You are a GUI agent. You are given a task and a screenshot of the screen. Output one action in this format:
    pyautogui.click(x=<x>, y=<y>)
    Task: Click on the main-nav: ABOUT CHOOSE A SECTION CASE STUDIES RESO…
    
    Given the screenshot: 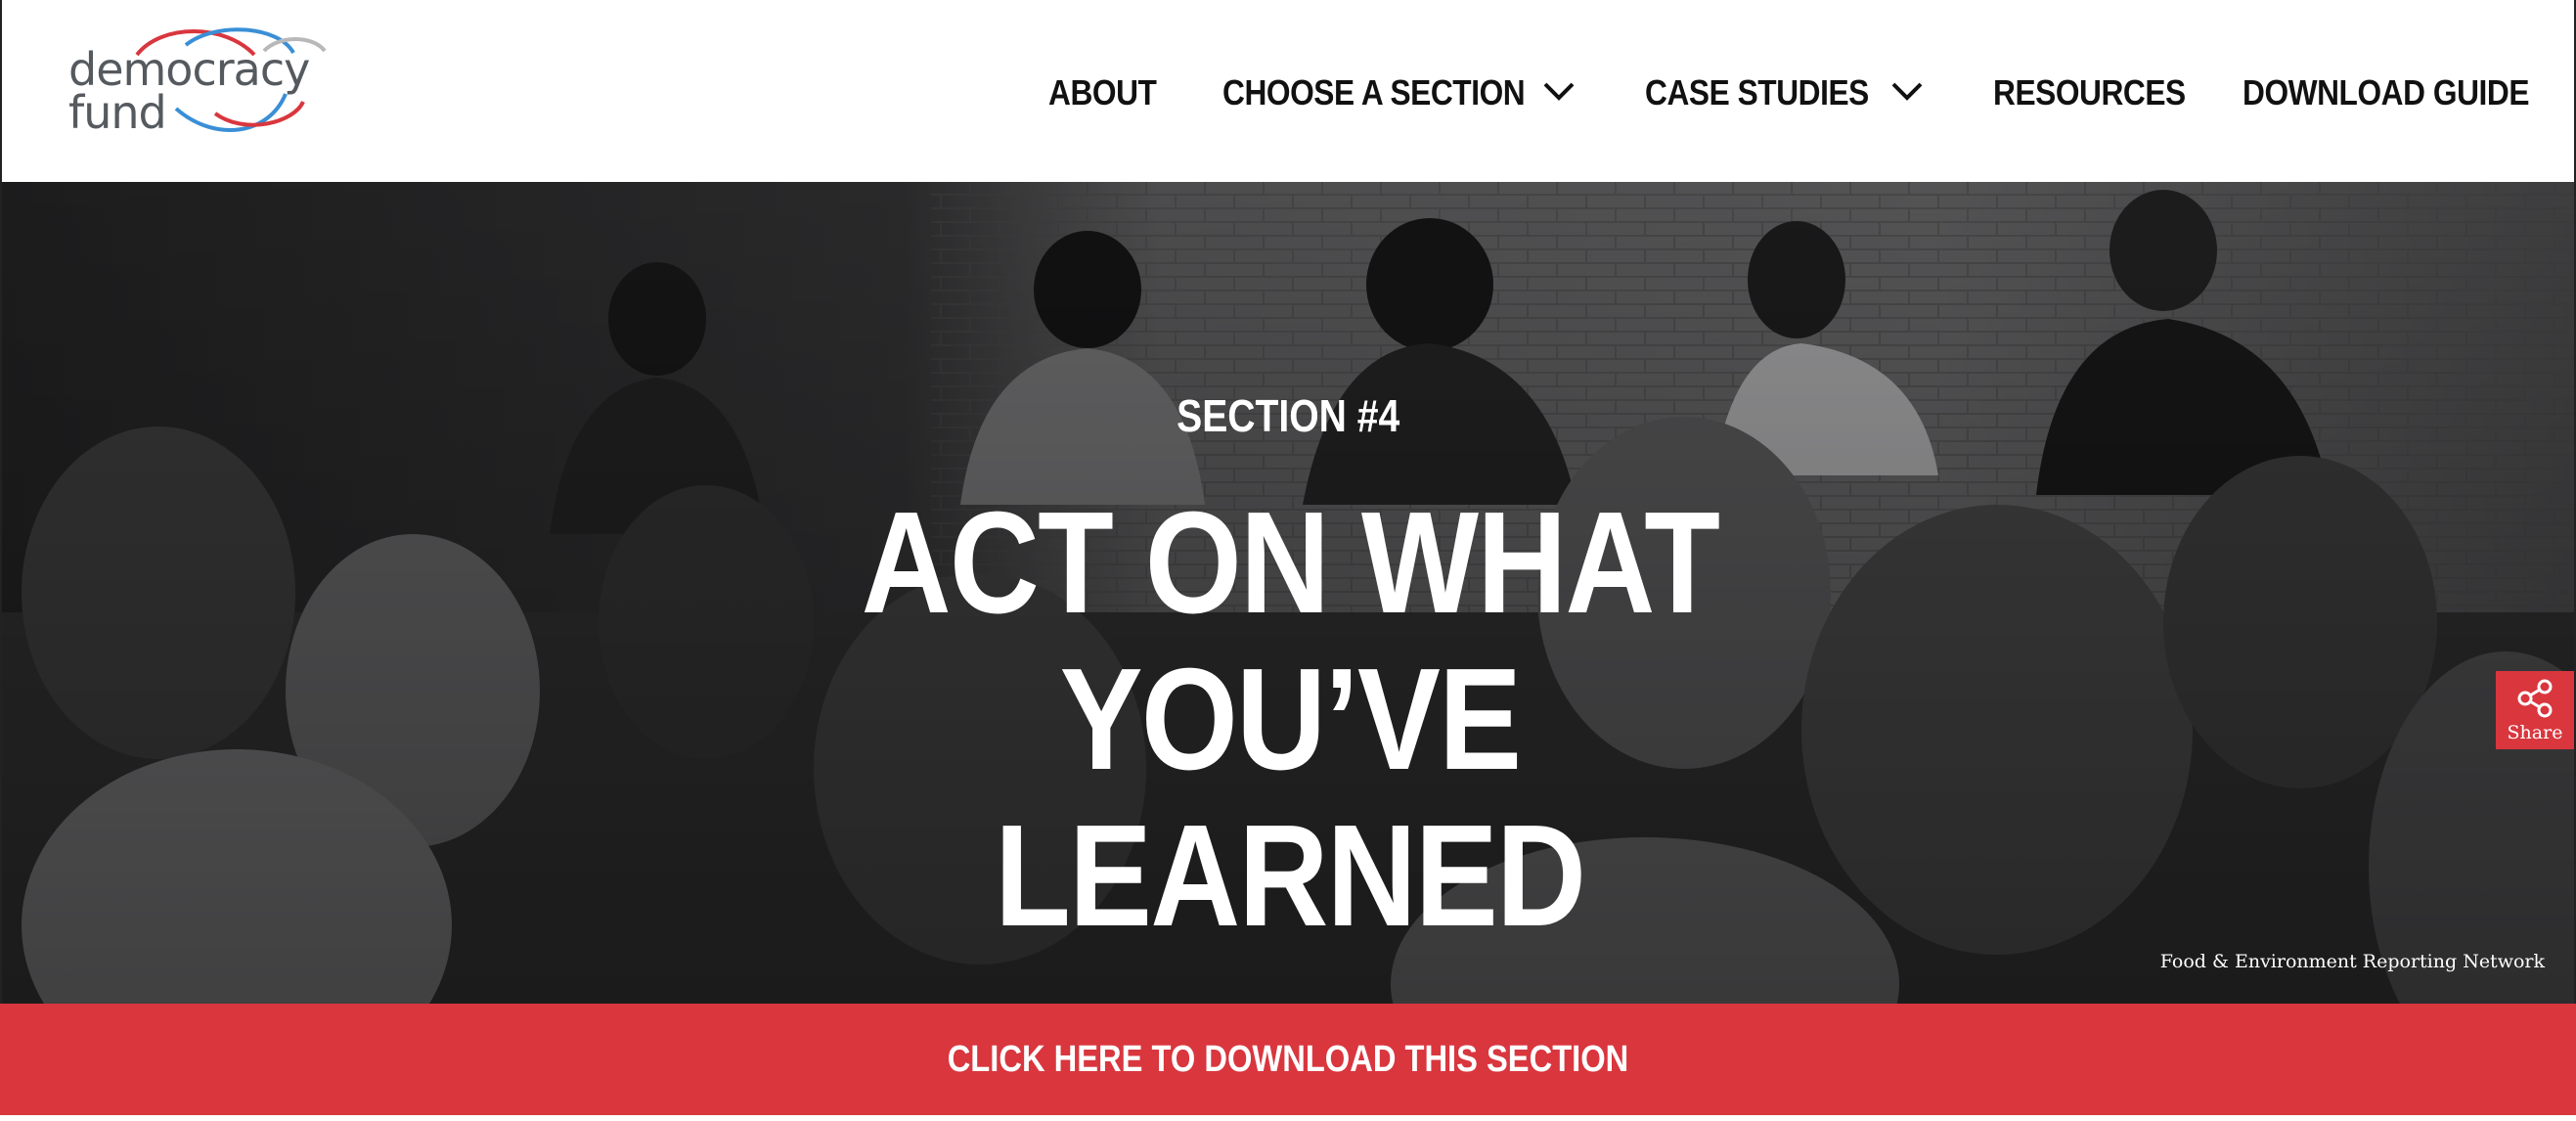 What is the action you would take?
    pyautogui.click(x=1288, y=92)
    